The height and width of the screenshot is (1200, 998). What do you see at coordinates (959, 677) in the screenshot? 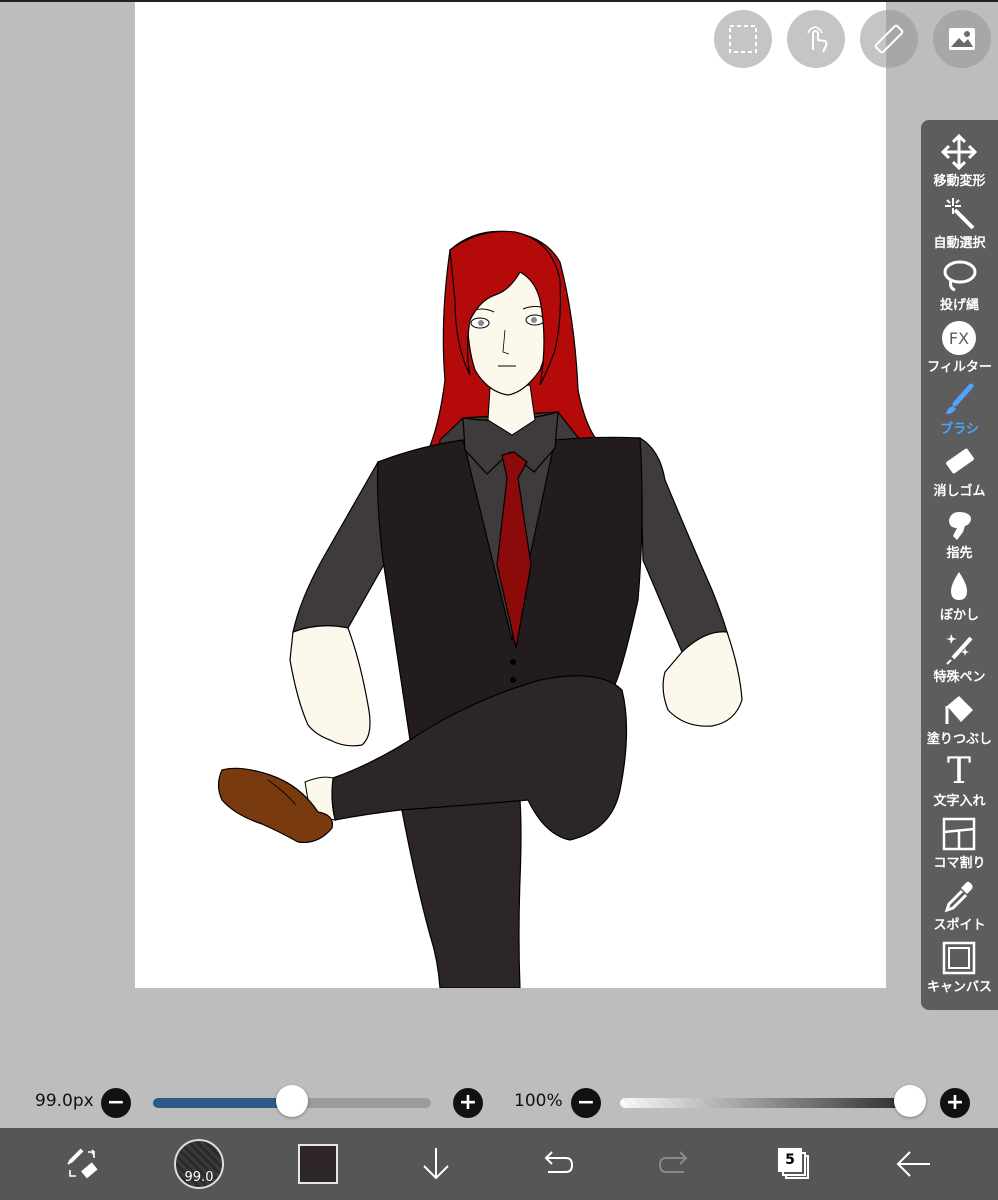
I see `tool-label: 特殊ペン` at bounding box center [959, 677].